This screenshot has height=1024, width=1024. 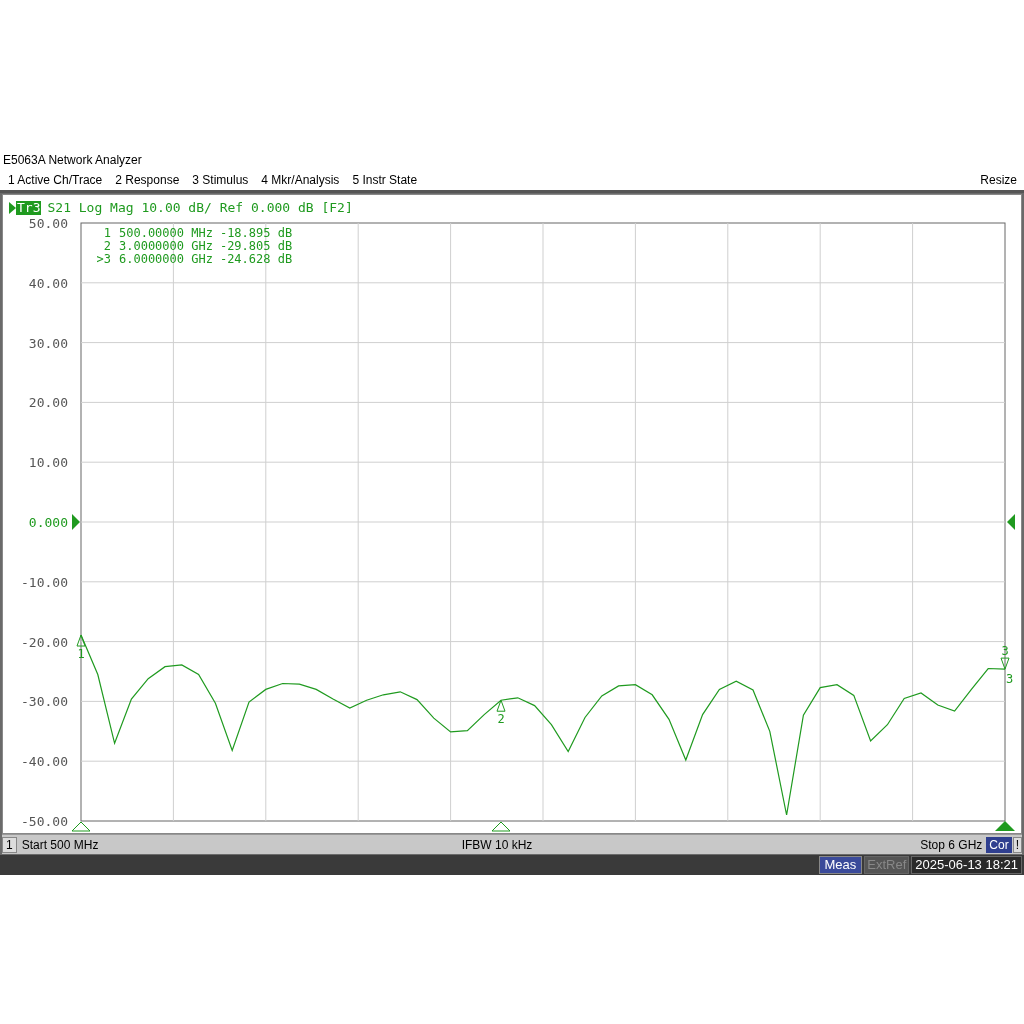 I want to click on warning-indicator: !, so click(x=1017, y=844).